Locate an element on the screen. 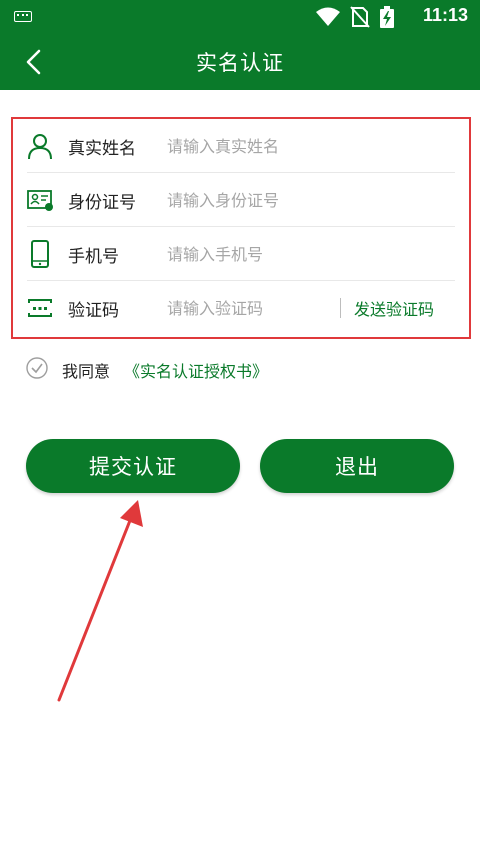 The width and height of the screenshot is (480, 853). id-number-label: 身份证号 is located at coordinates (102, 203).